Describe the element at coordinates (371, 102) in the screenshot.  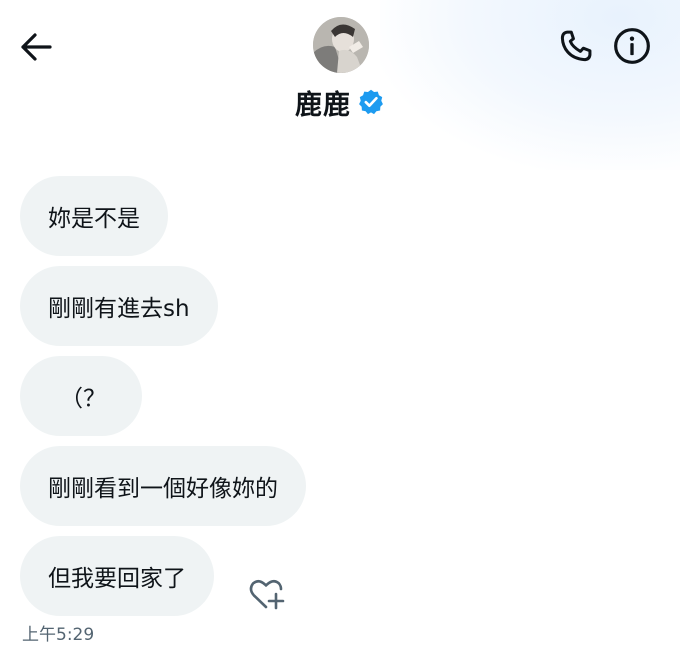
I see `verified-badge-icon` at that location.